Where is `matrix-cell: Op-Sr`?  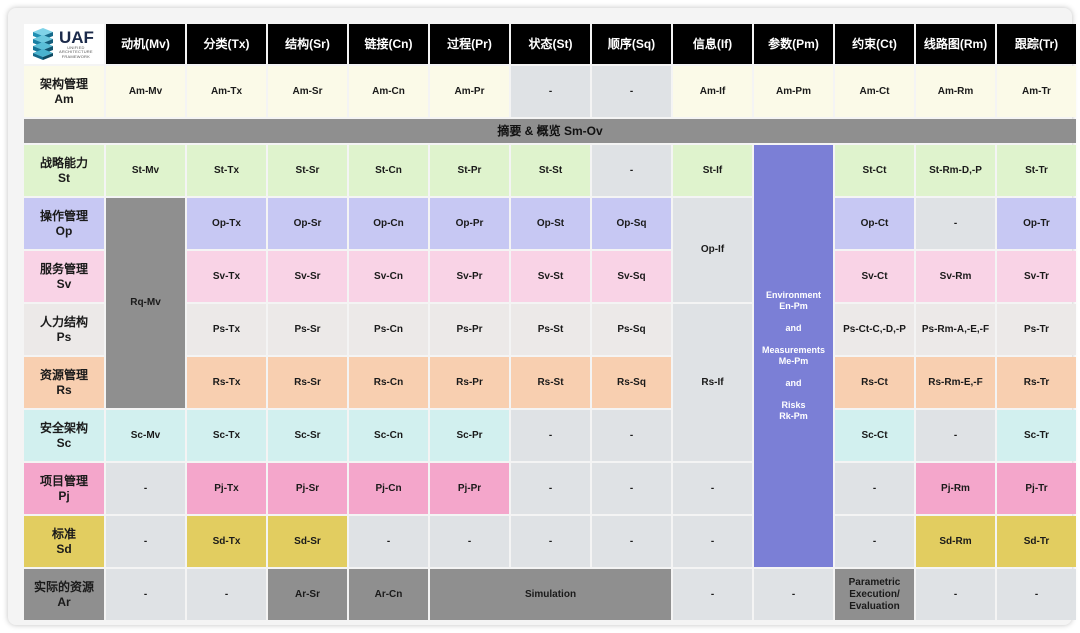 matrix-cell: Op-Sr is located at coordinates (307, 223).